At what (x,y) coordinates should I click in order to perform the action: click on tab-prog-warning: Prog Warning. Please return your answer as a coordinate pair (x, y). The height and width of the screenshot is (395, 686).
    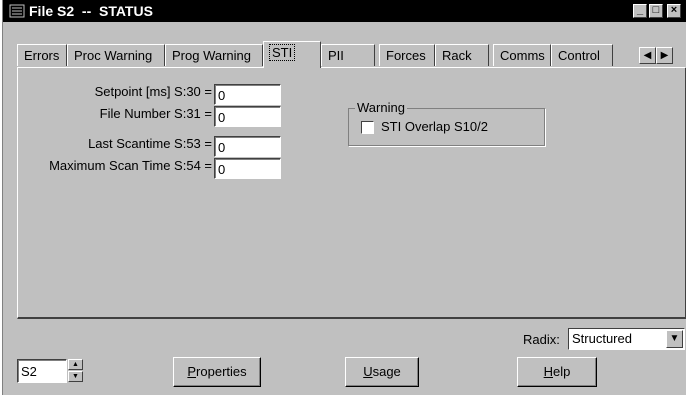
    Looking at the image, I should click on (214, 55).